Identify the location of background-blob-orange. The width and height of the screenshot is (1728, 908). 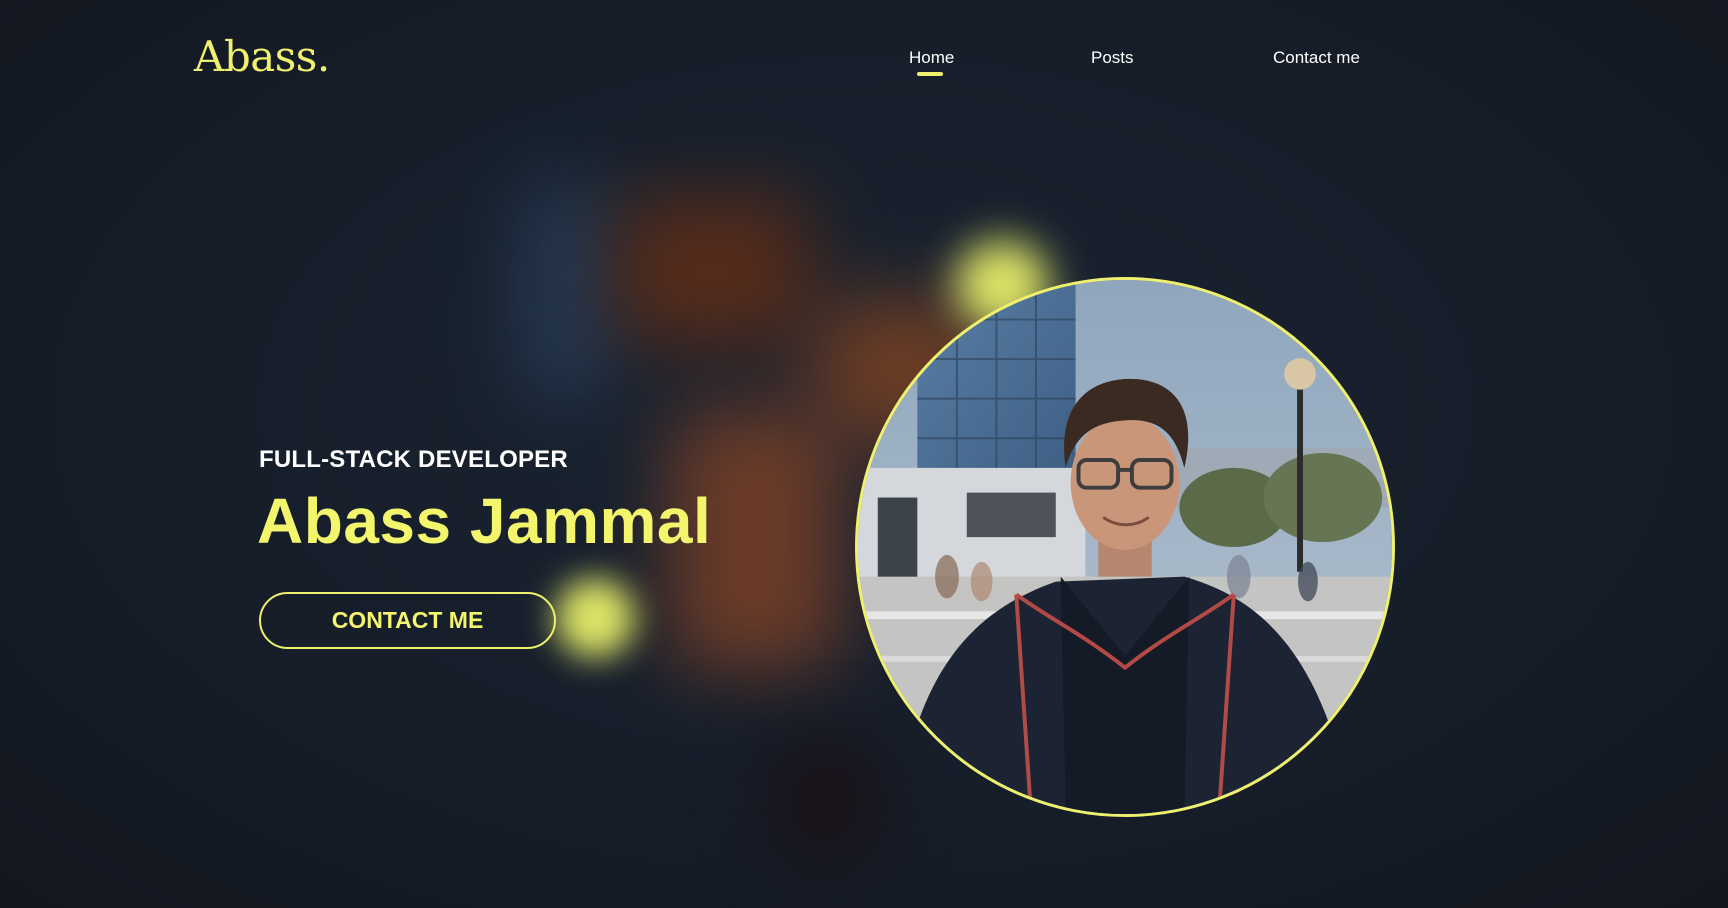
(712, 270).